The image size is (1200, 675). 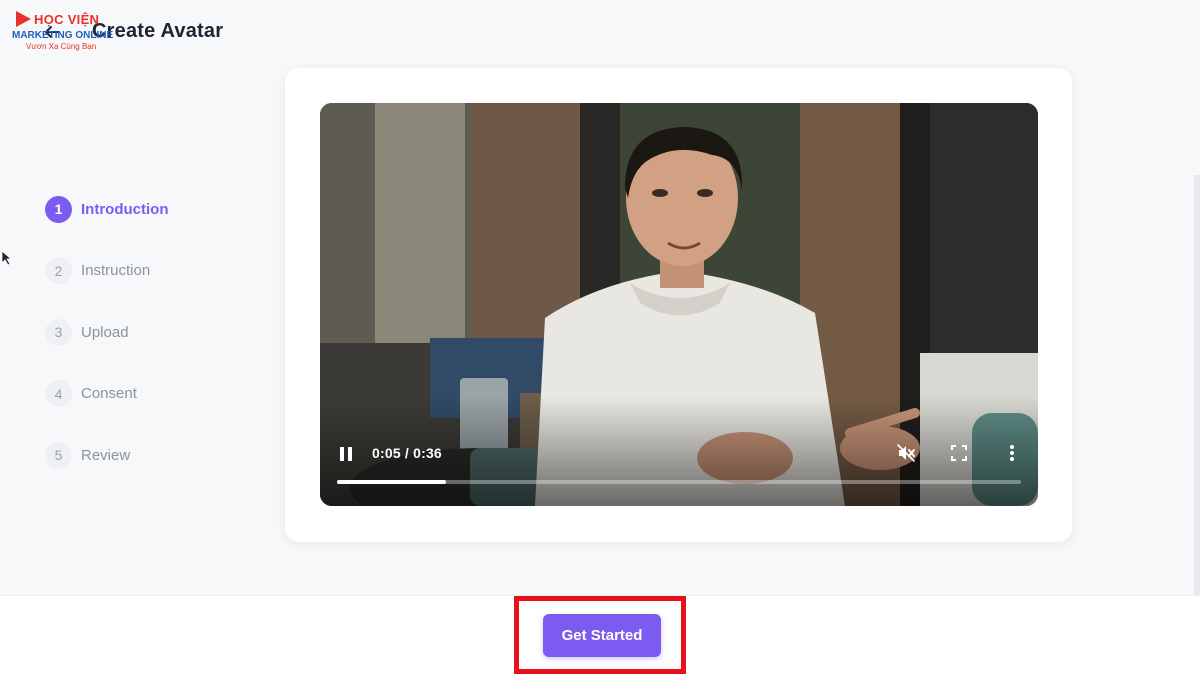 I want to click on more-options-button, so click(x=1012, y=453).